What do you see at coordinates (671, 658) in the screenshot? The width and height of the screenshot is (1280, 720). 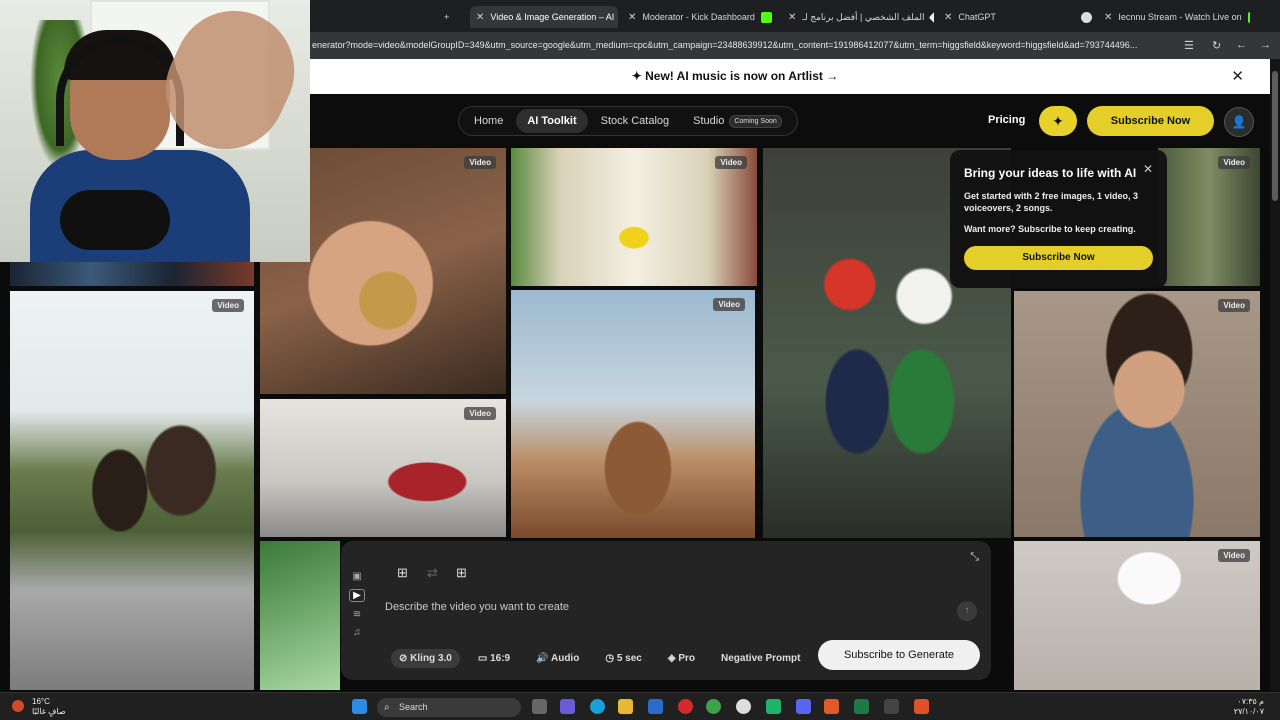 I see `gem-icon: ◈` at bounding box center [671, 658].